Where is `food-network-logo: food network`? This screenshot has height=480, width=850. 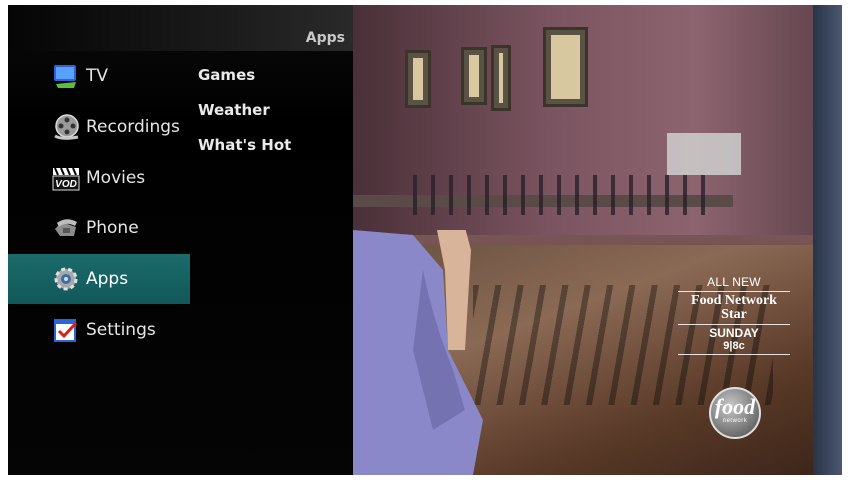
food-network-logo: food network is located at coordinates (735, 413).